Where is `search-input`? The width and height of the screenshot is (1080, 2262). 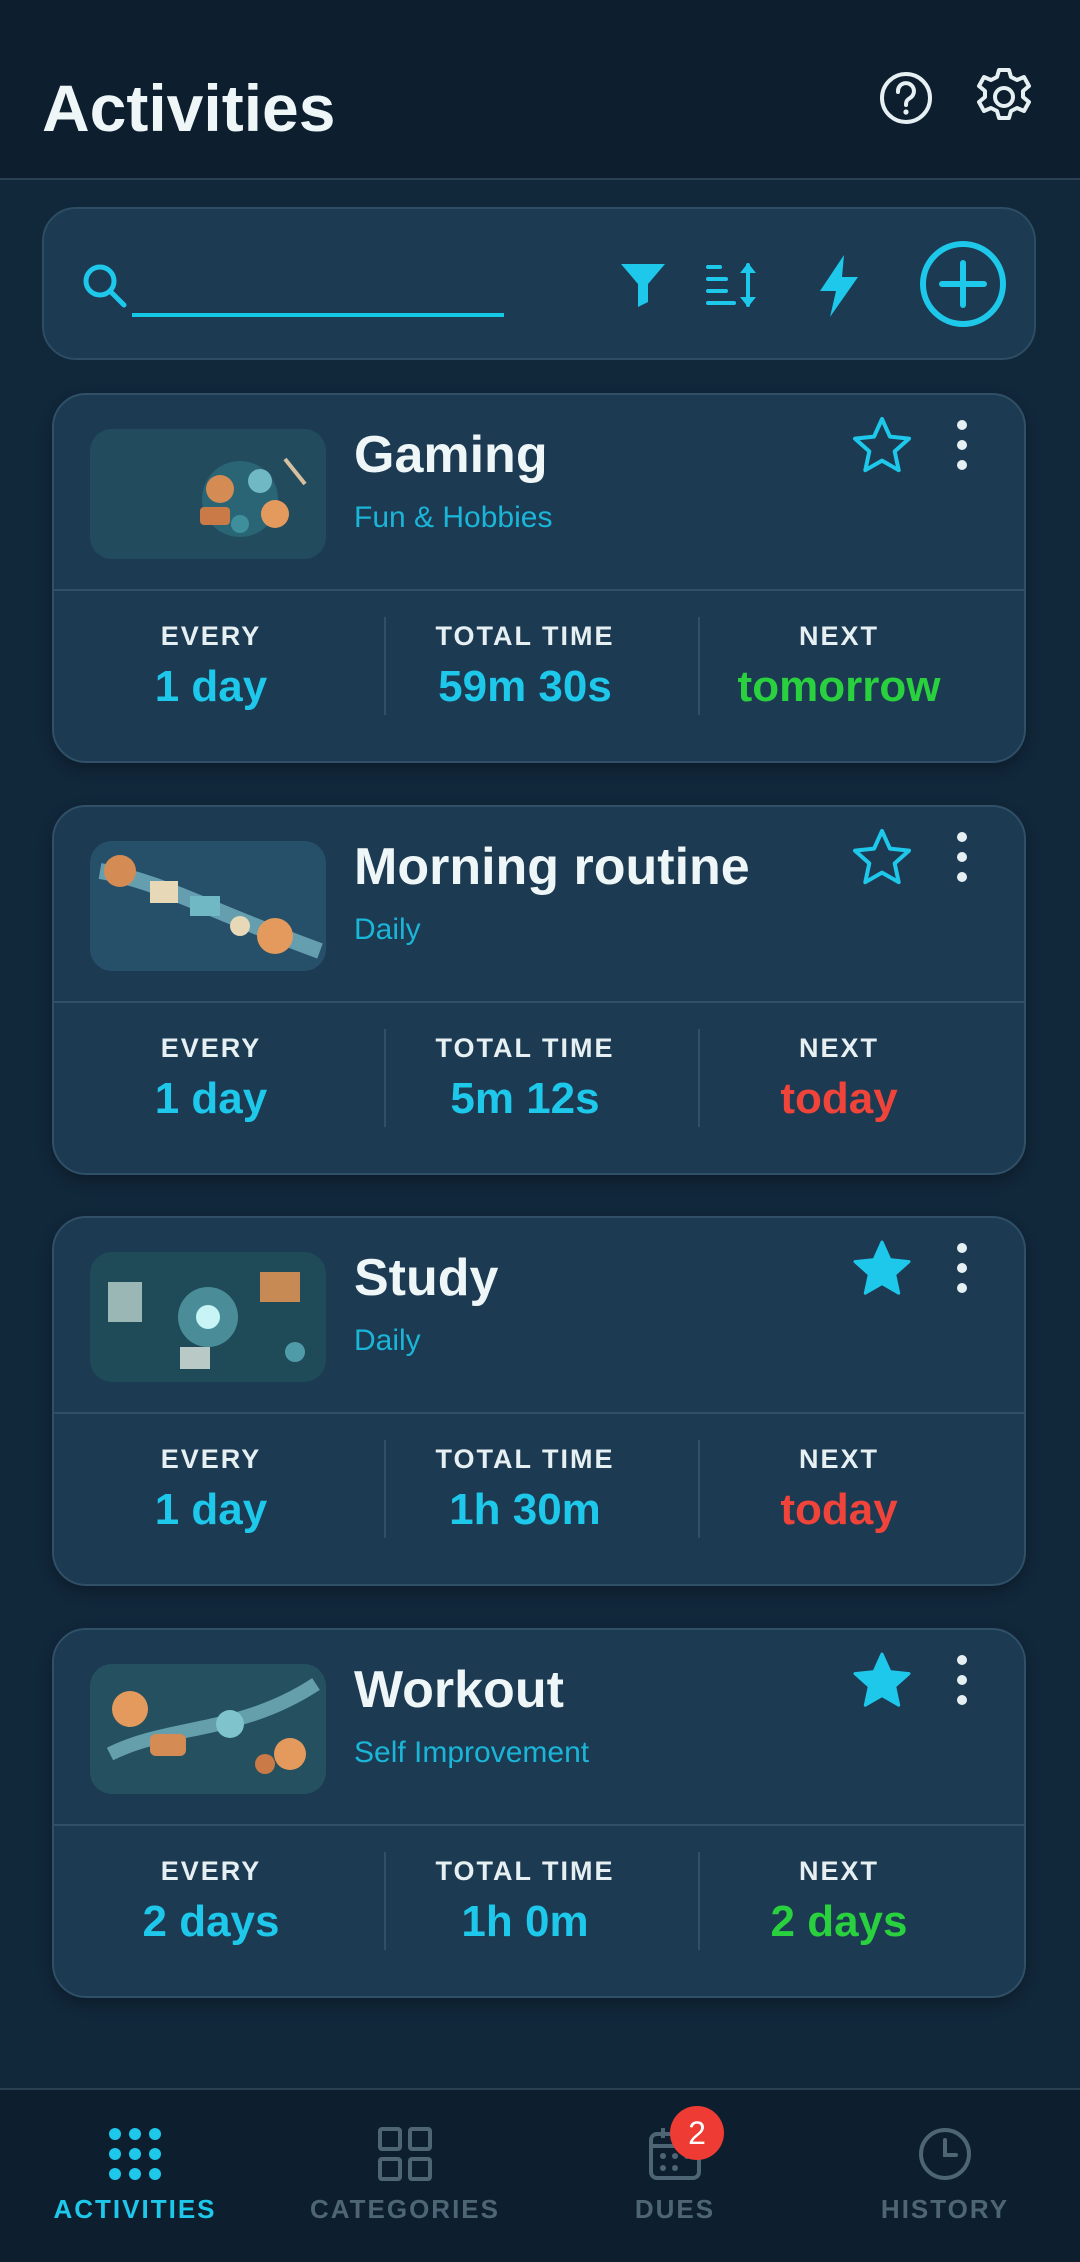
search-input is located at coordinates (318, 284).